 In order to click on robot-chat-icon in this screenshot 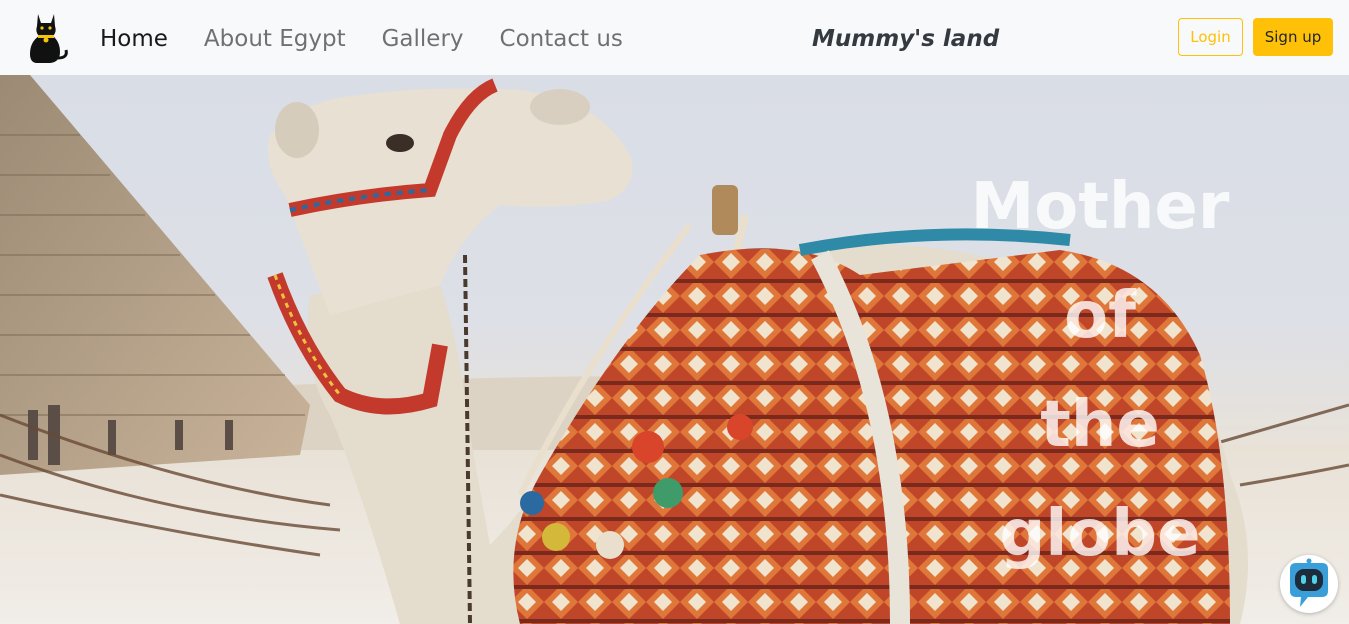, I will do `click(1309, 582)`.